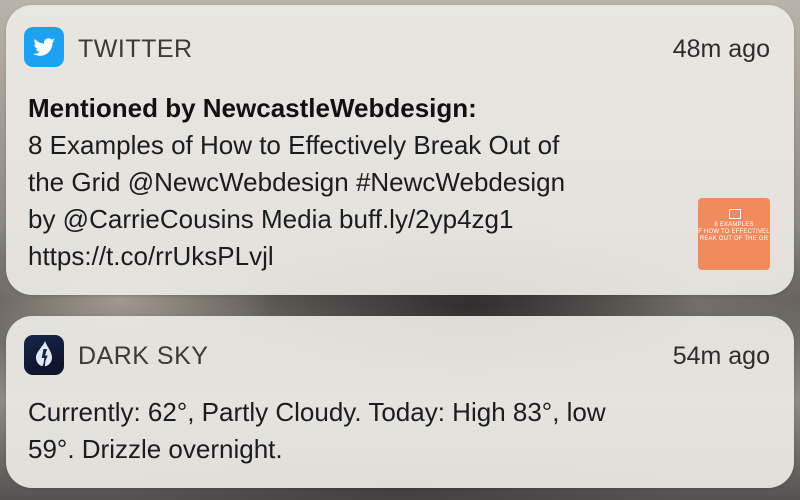  I want to click on app-name: TWITTER, so click(135, 49).